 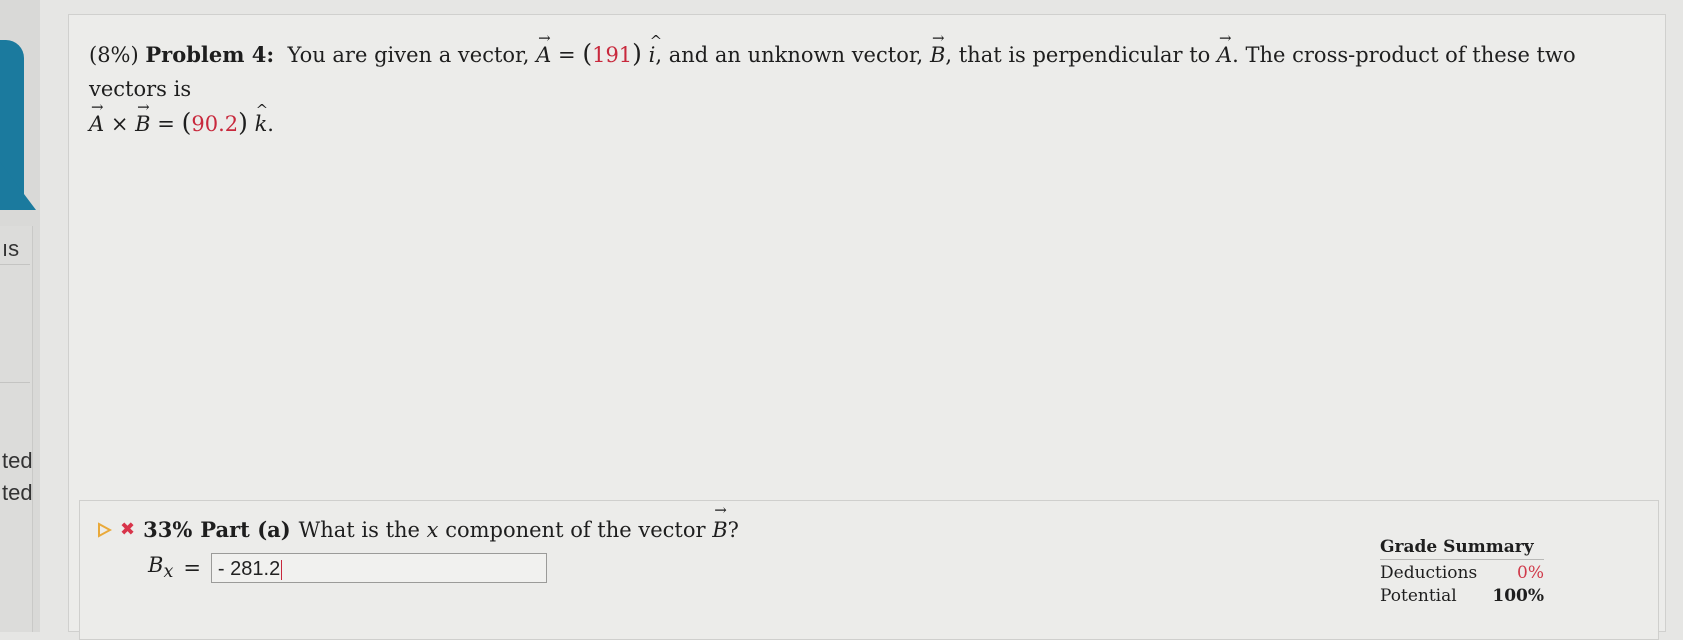 What do you see at coordinates (215, 124) in the screenshot?
I see `cross-product-magnitude: 90.2` at bounding box center [215, 124].